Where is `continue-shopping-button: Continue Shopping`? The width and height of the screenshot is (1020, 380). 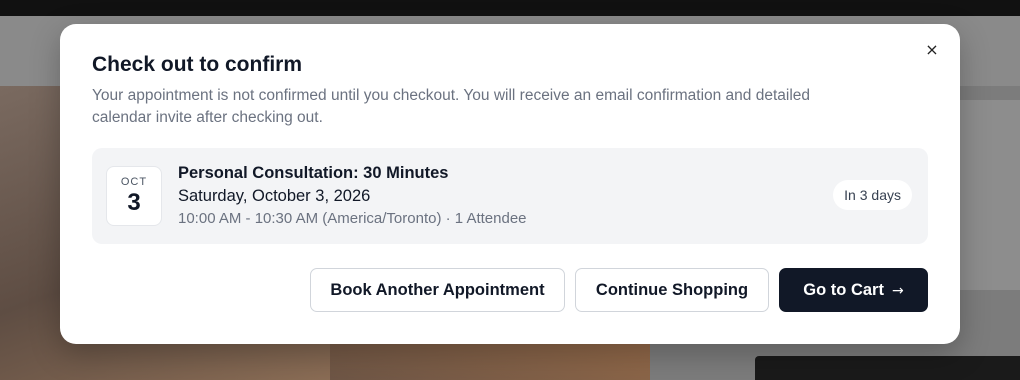 continue-shopping-button: Continue Shopping is located at coordinates (672, 290).